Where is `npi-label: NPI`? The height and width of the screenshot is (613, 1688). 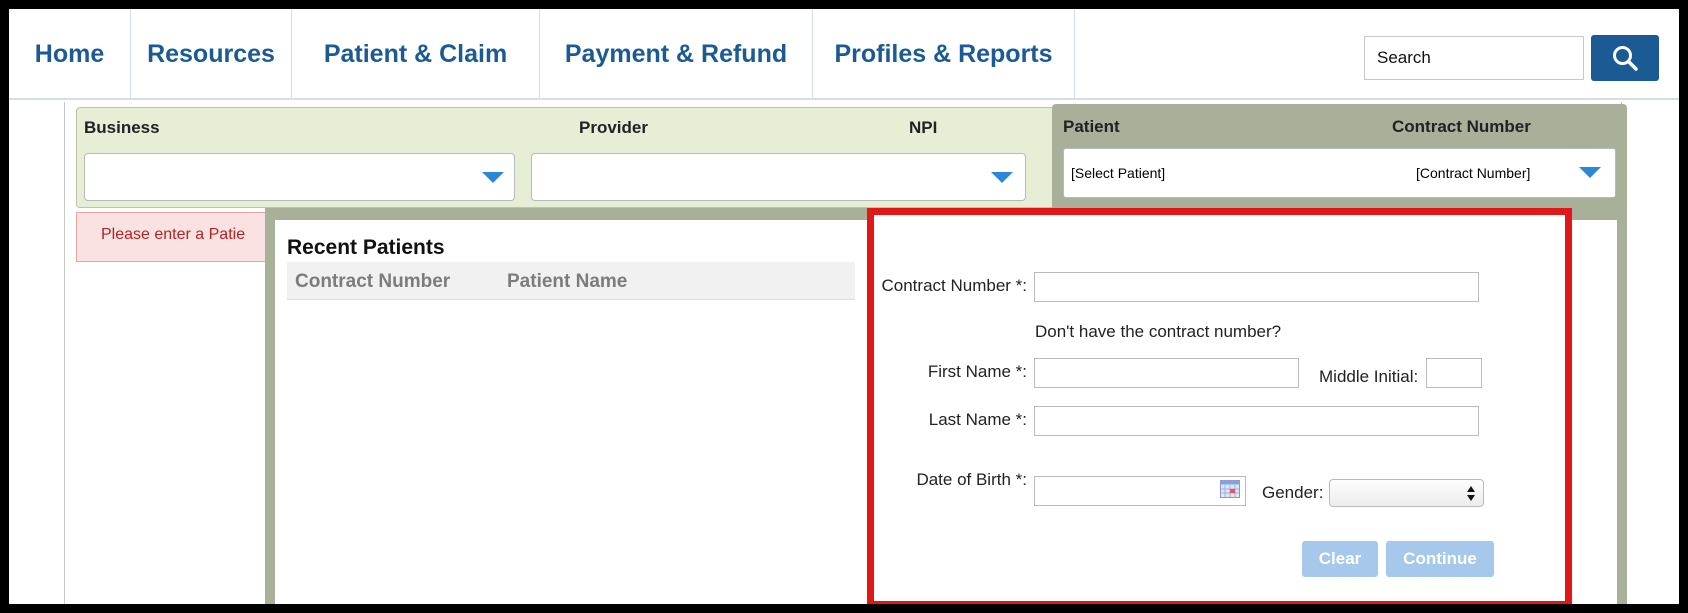 npi-label: NPI is located at coordinates (923, 127).